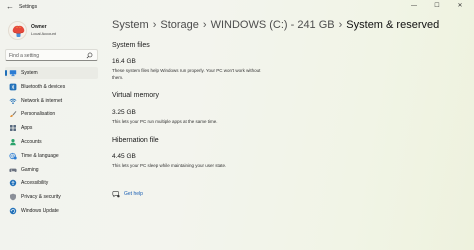 The height and width of the screenshot is (250, 474). What do you see at coordinates (13, 142) in the screenshot?
I see `person-icon` at bounding box center [13, 142].